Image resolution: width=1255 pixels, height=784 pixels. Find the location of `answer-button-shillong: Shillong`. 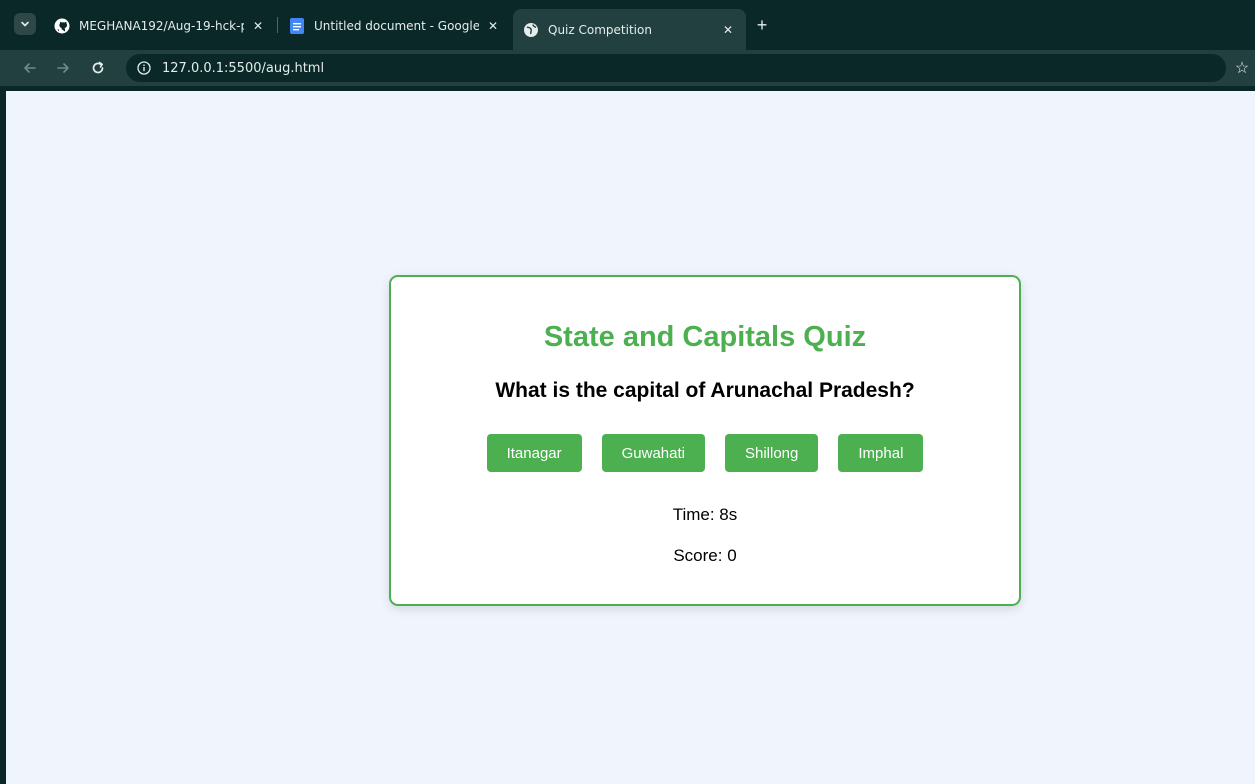

answer-button-shillong: Shillong is located at coordinates (772, 453).